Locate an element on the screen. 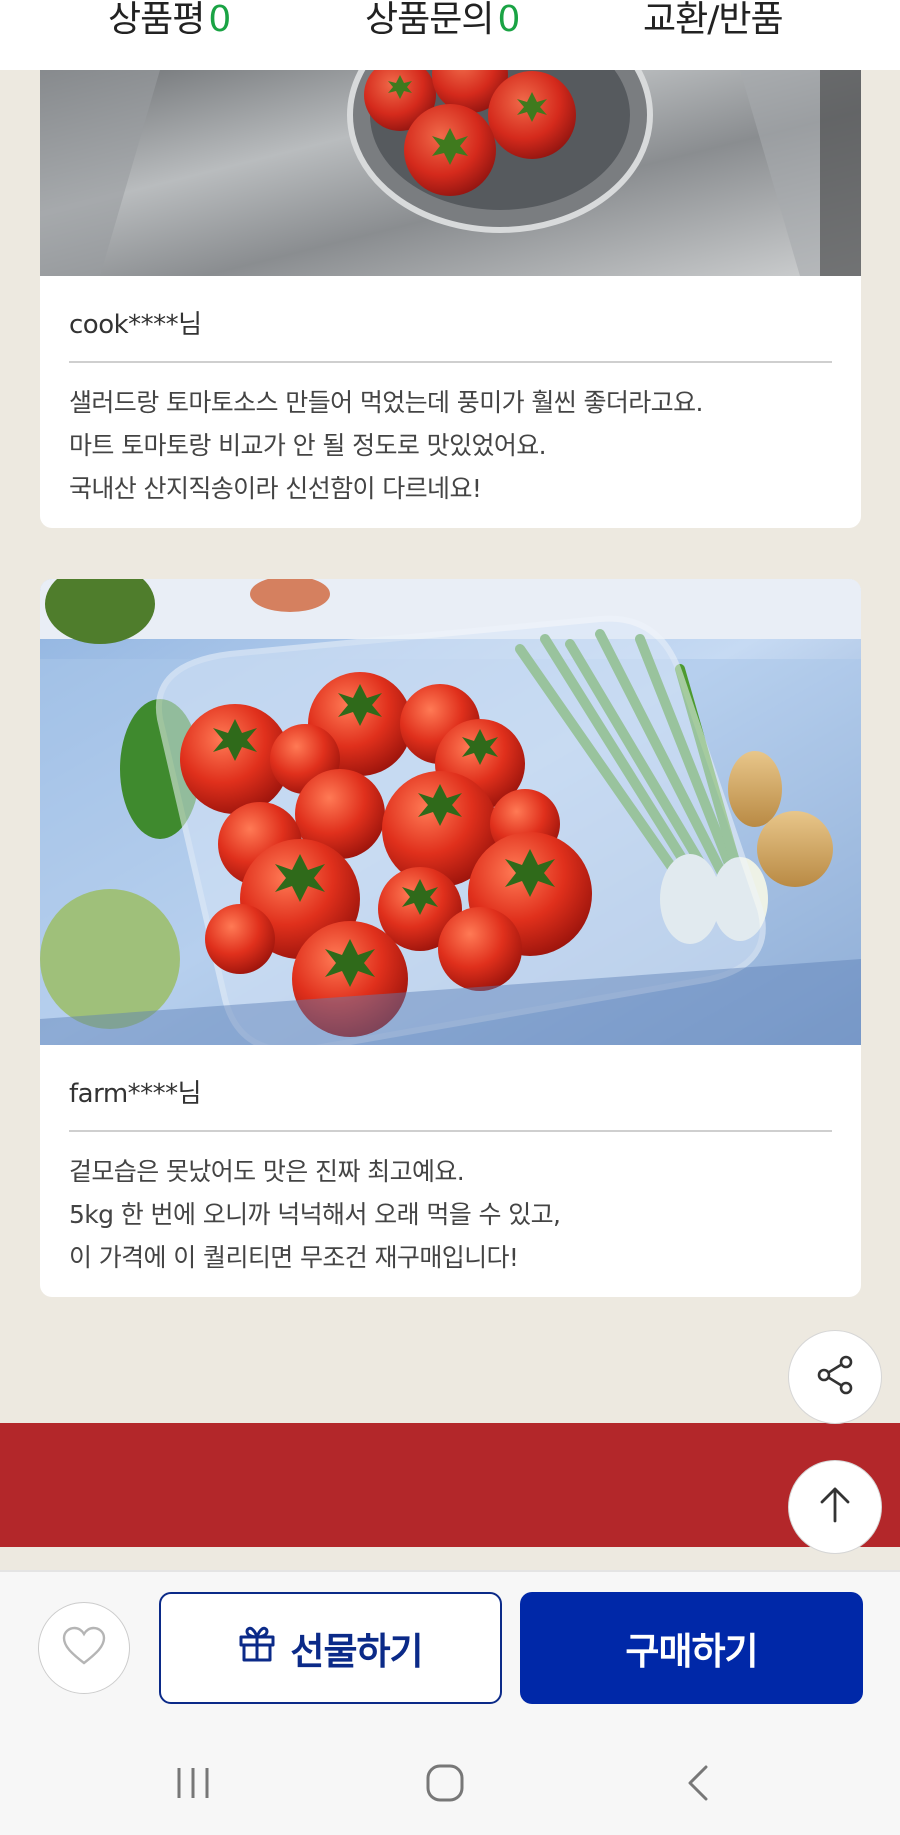 Image resolution: width=900 pixels, height=1835 pixels. share-icon is located at coordinates (835, 1377).